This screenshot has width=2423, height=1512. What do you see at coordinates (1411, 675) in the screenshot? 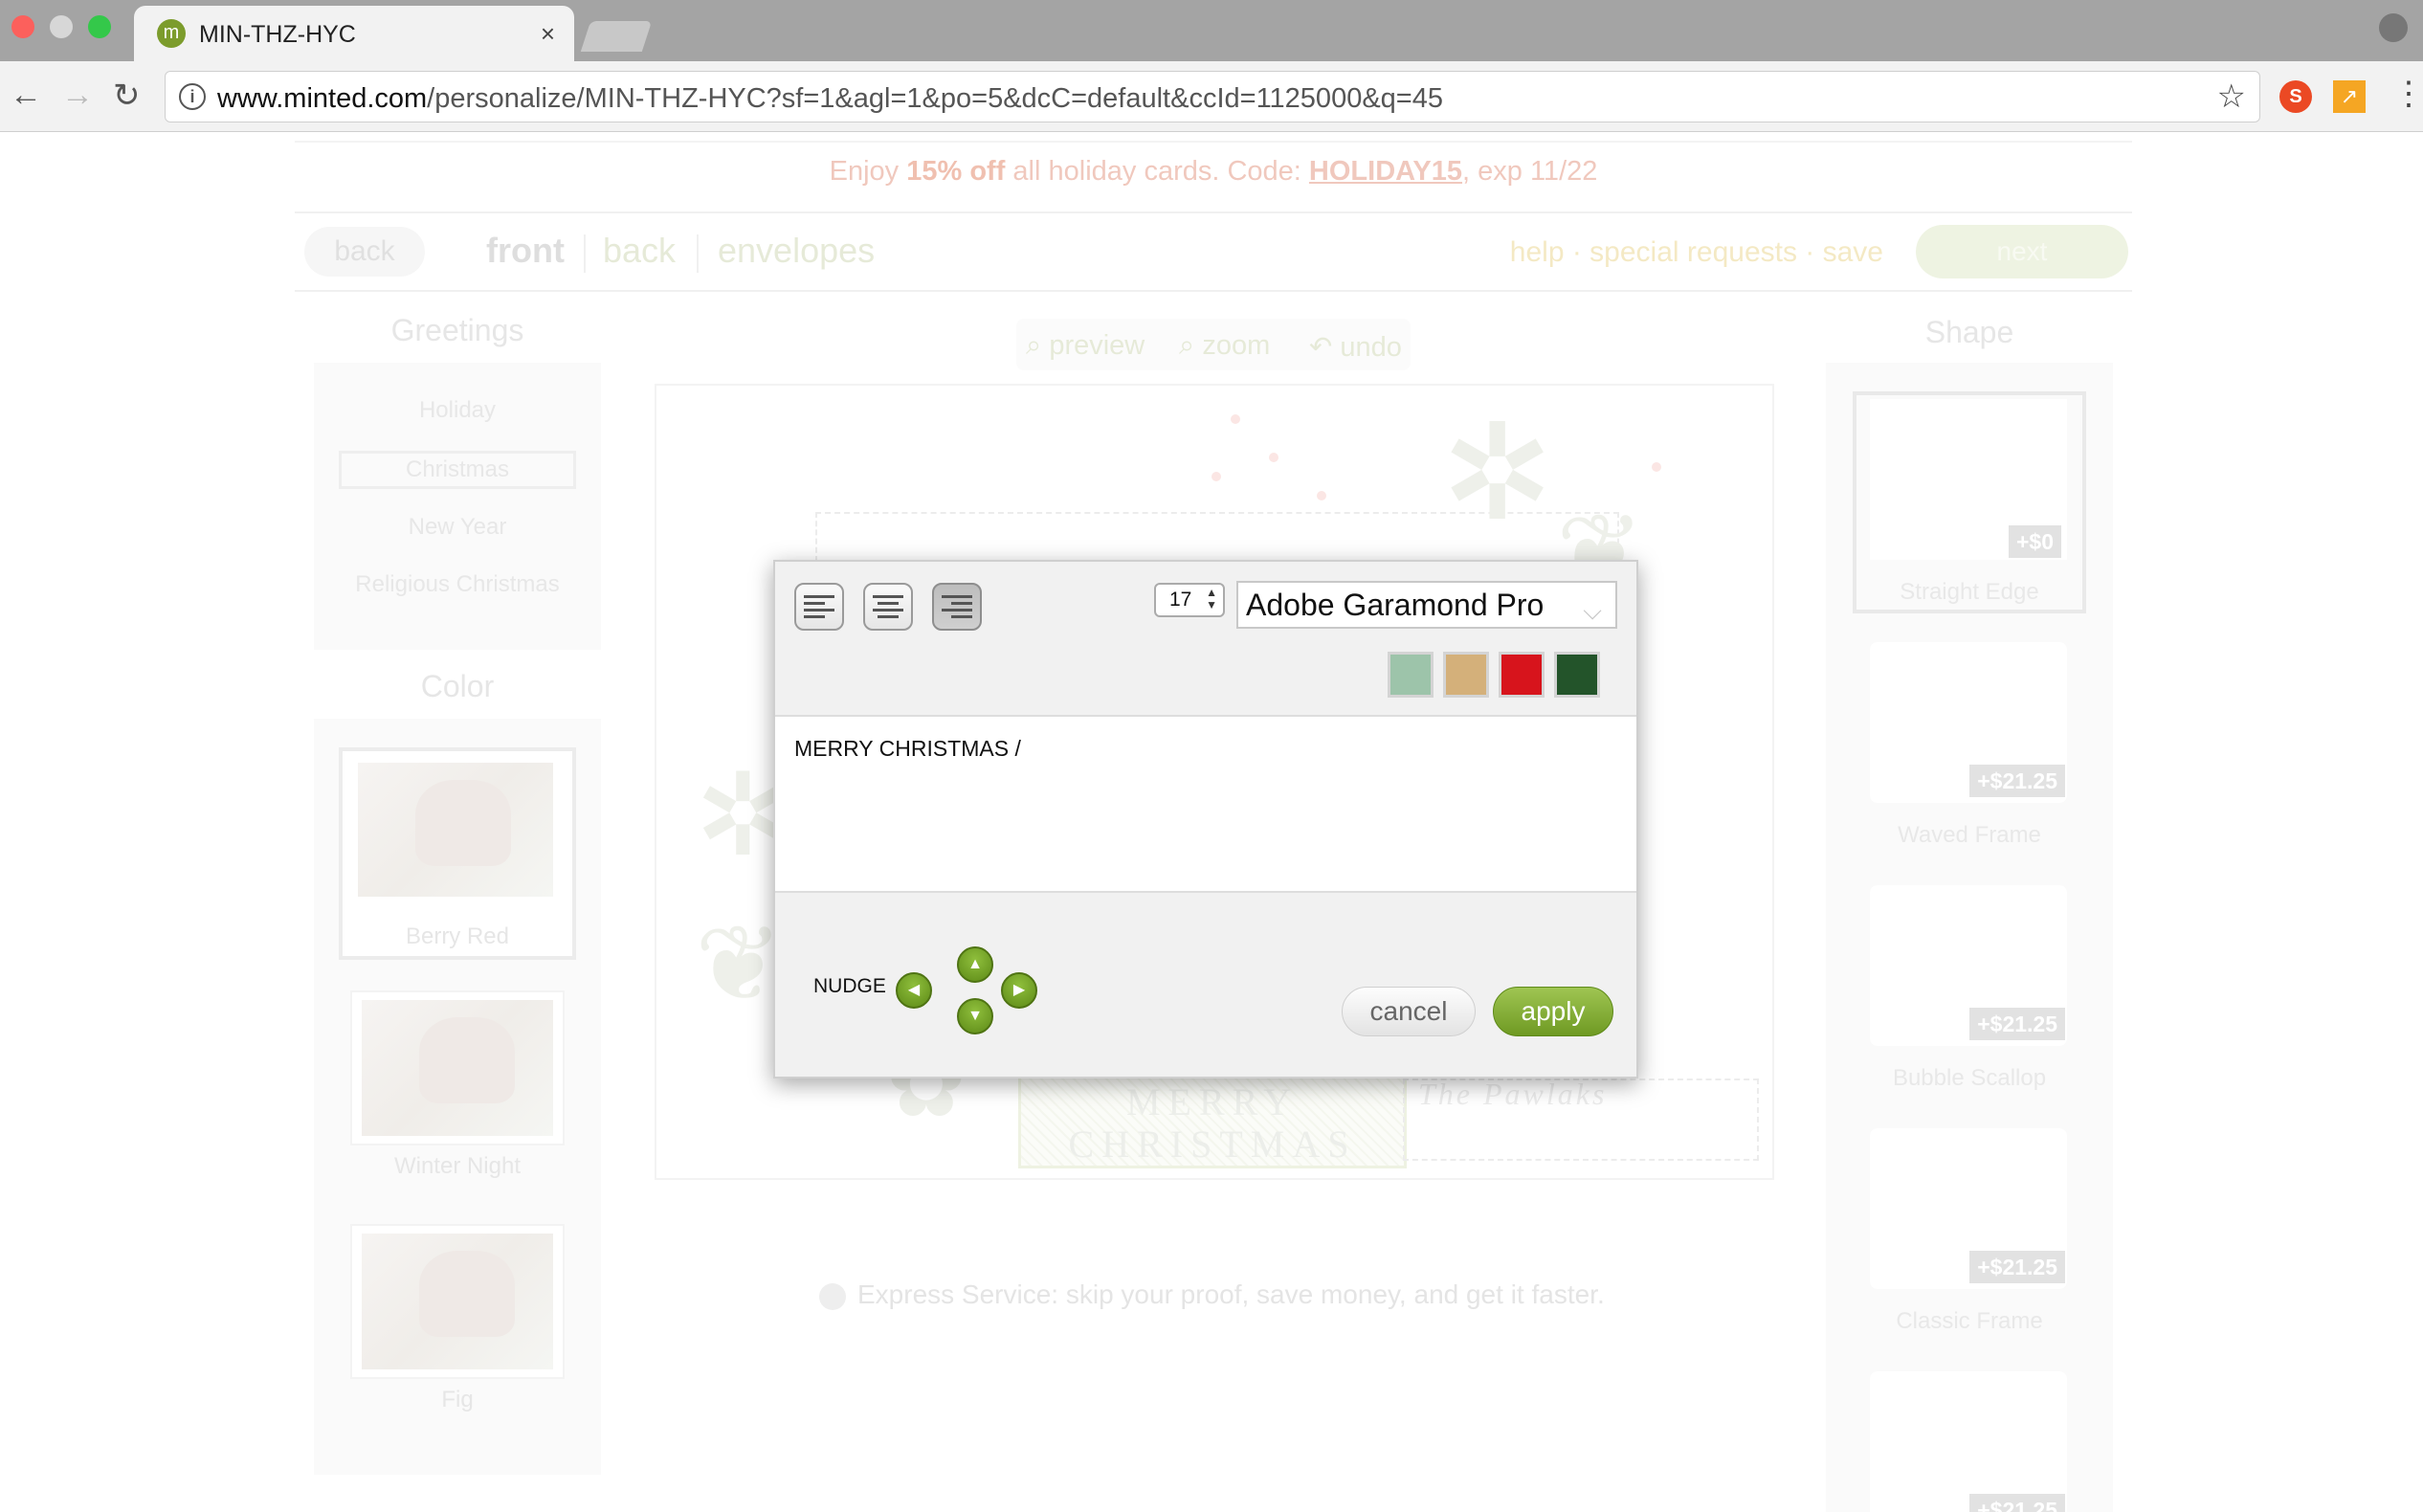
I see `color-swatch-sage` at bounding box center [1411, 675].